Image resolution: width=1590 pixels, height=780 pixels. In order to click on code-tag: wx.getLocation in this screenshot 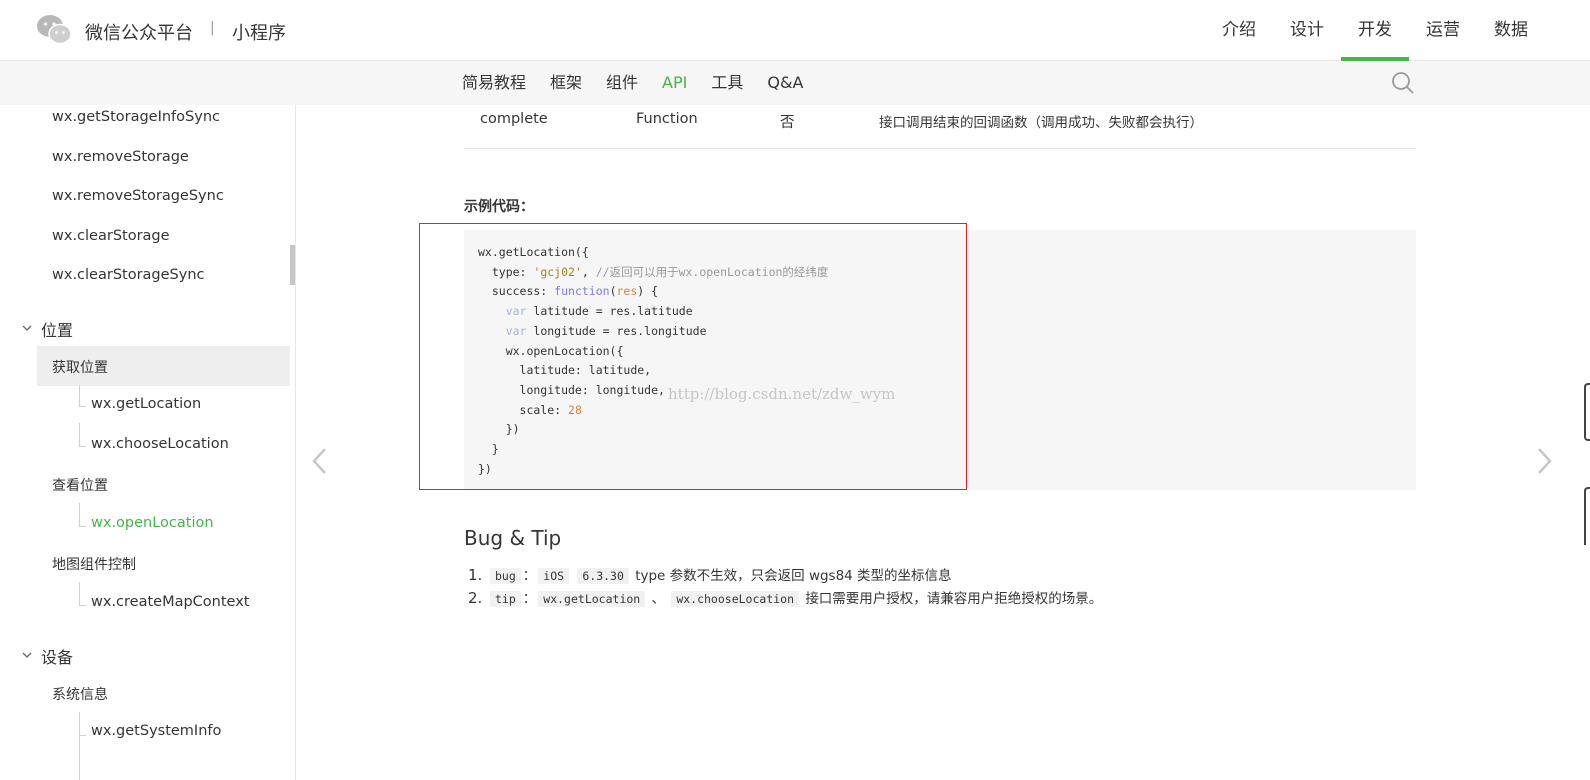, I will do `click(592, 599)`.